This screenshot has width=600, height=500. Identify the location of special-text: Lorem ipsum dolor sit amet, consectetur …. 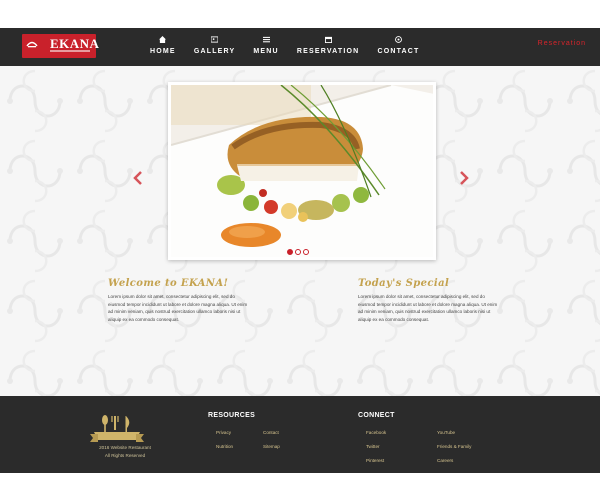
(428, 308).